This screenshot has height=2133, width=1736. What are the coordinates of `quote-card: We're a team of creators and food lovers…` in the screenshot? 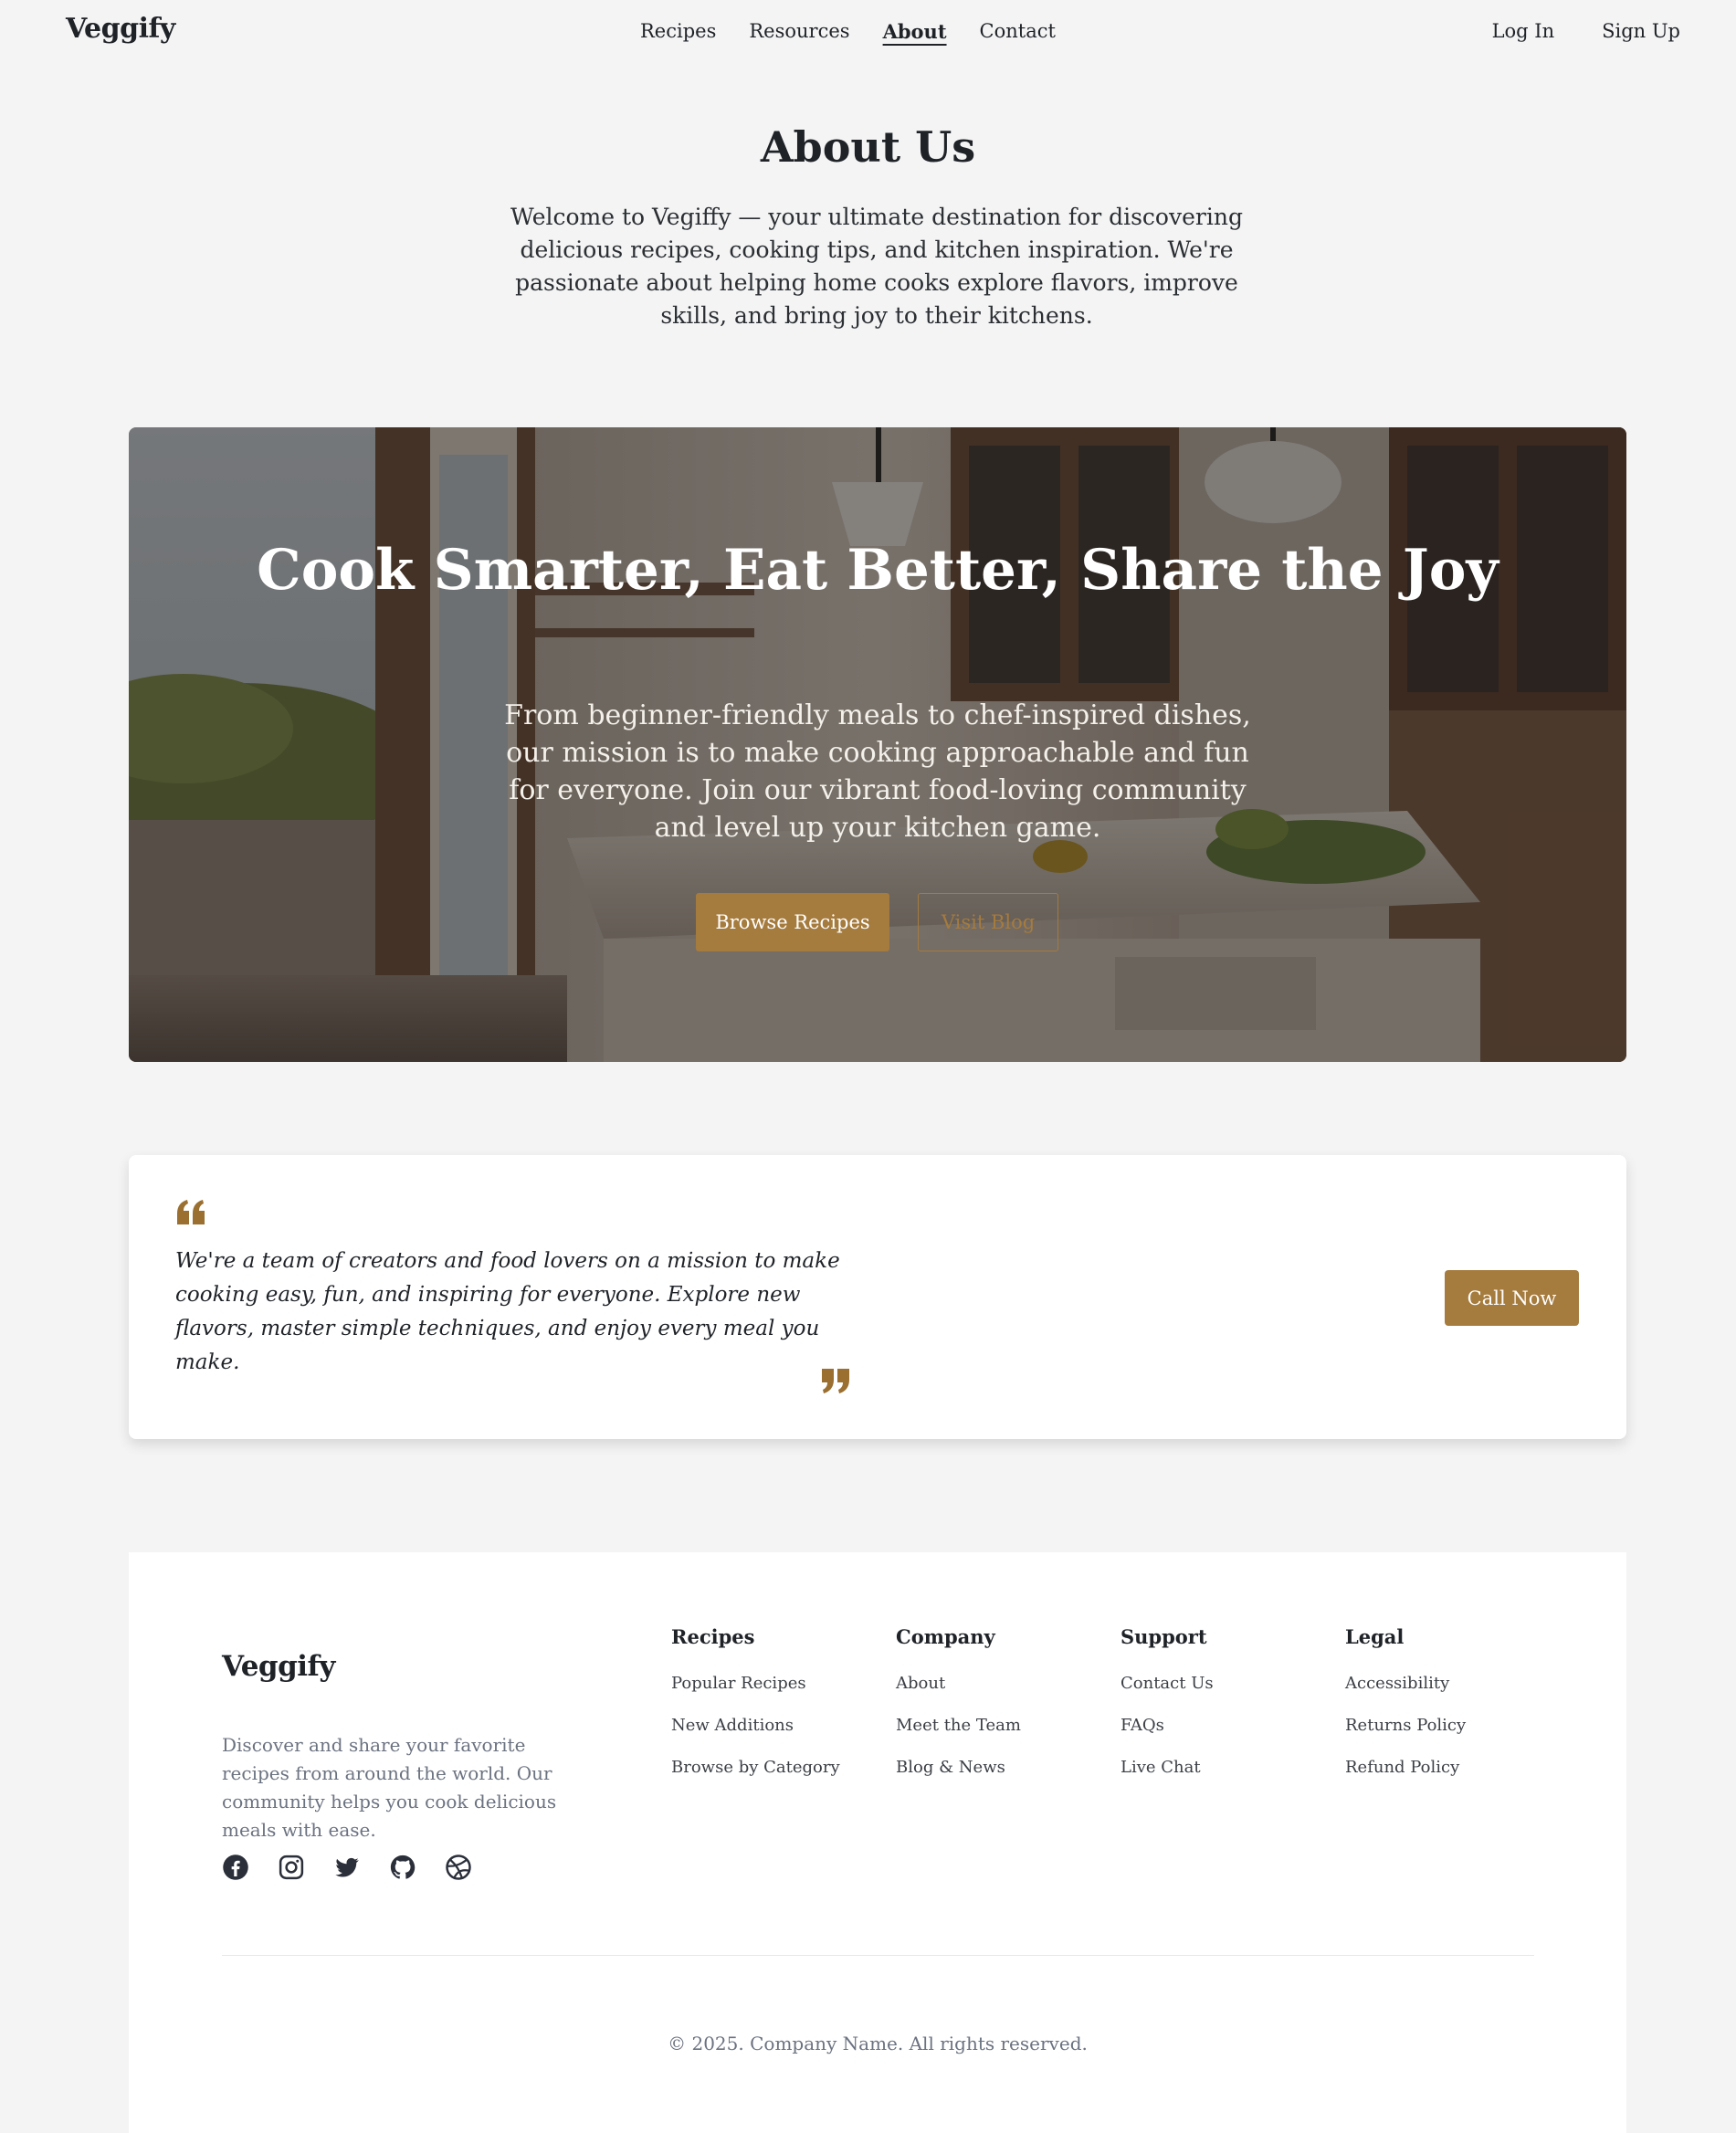 It's located at (877, 1297).